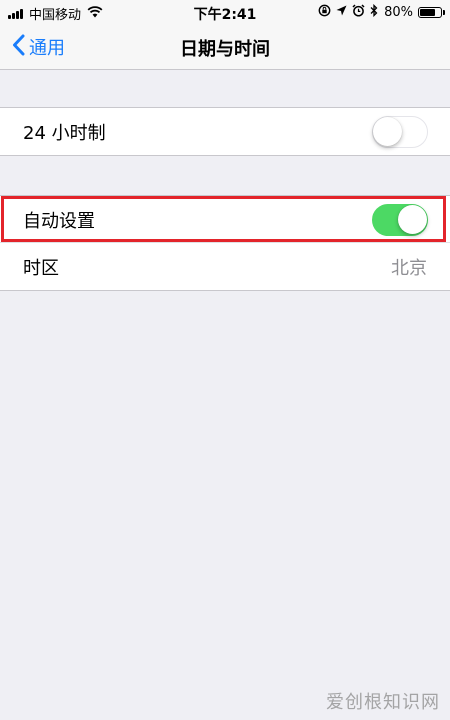  Describe the element at coordinates (398, 12) in the screenshot. I see `battery-percentage: 80%` at that location.